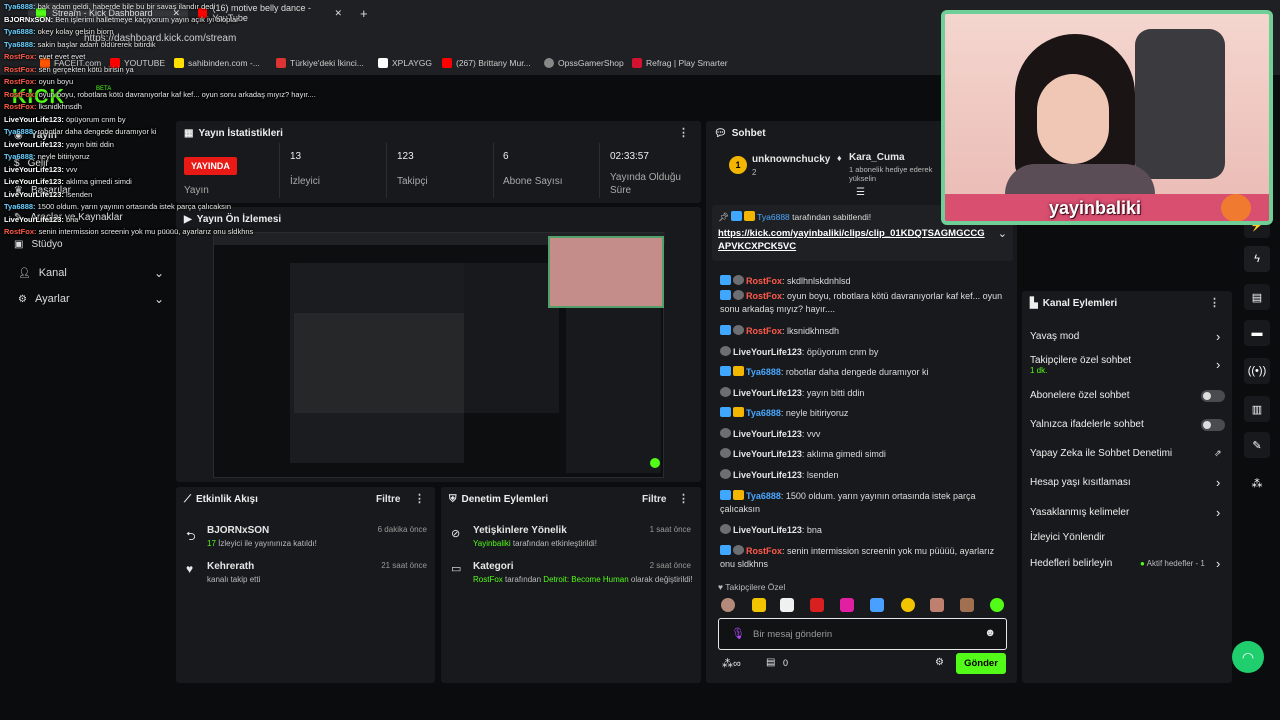  I want to click on expand-icon: ☰, so click(860, 192).